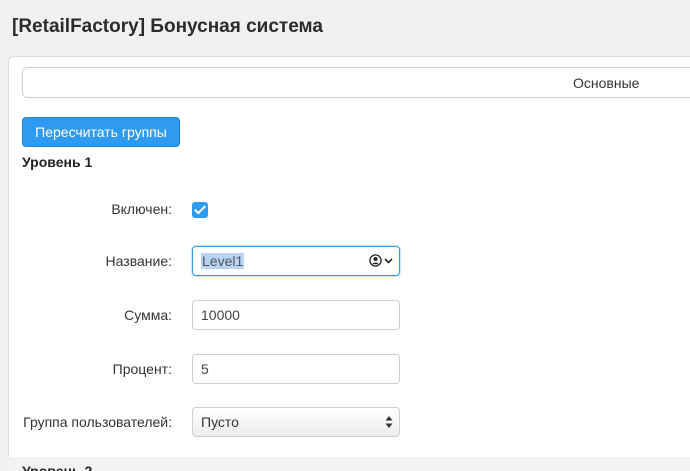 Image resolution: width=690 pixels, height=471 pixels. What do you see at coordinates (389, 422) in the screenshot?
I see `up-down-arrows-icon` at bounding box center [389, 422].